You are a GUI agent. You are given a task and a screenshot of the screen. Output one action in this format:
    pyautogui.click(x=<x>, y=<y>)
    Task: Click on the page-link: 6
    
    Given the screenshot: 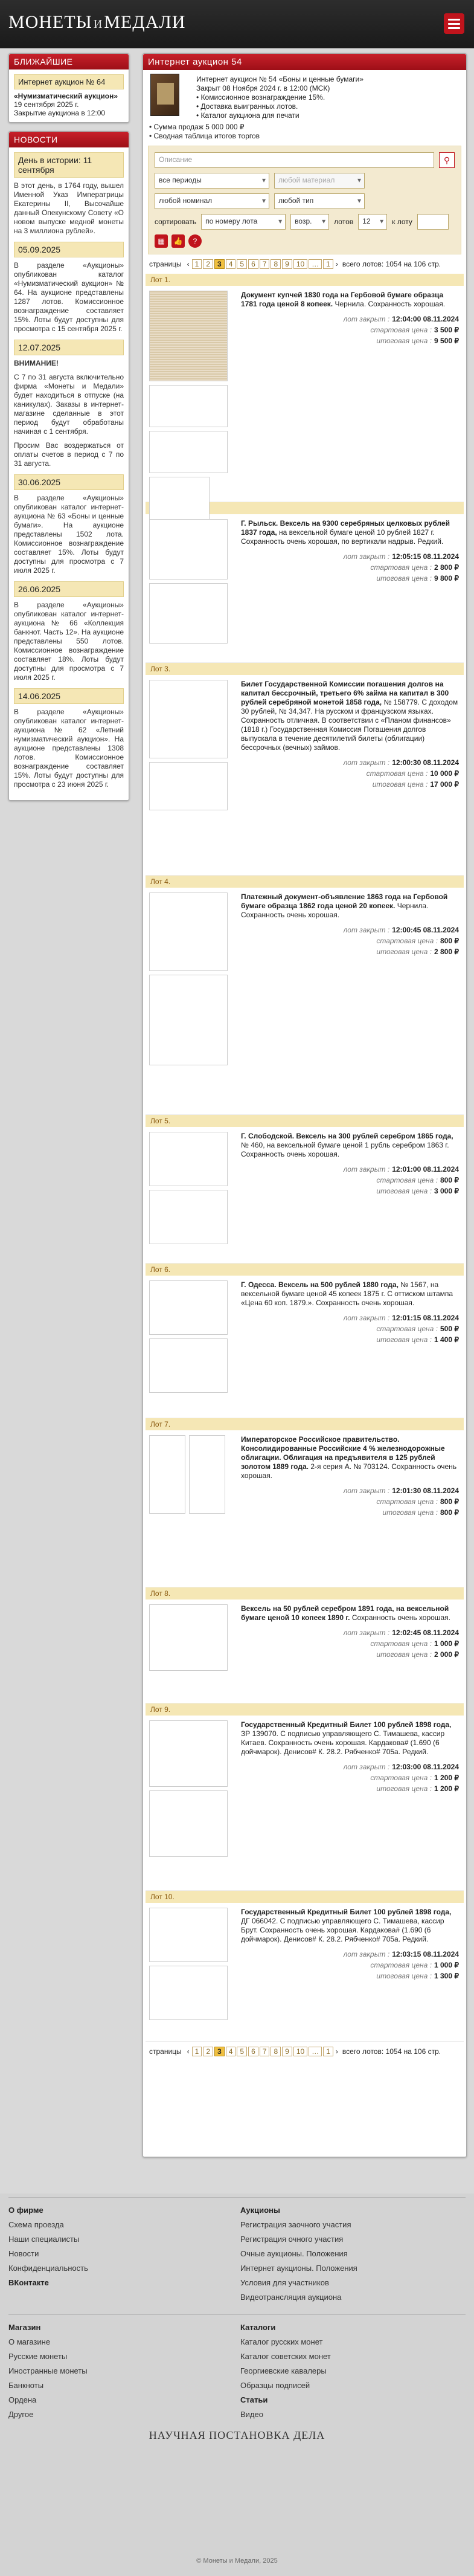 What is the action you would take?
    pyautogui.click(x=253, y=2052)
    